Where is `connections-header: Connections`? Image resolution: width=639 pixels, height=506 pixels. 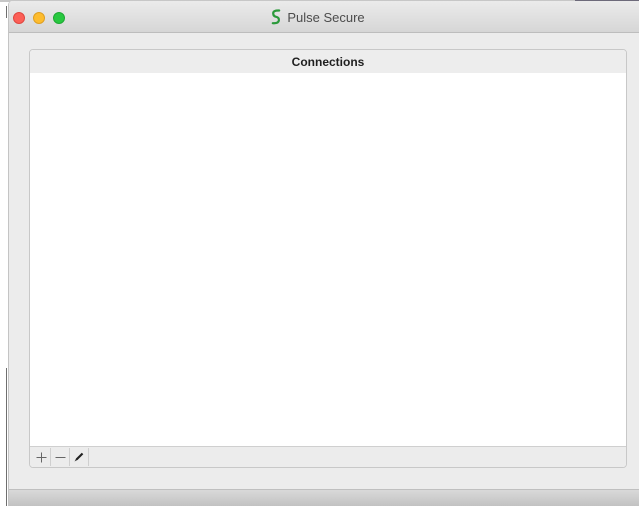 connections-header: Connections is located at coordinates (328, 62).